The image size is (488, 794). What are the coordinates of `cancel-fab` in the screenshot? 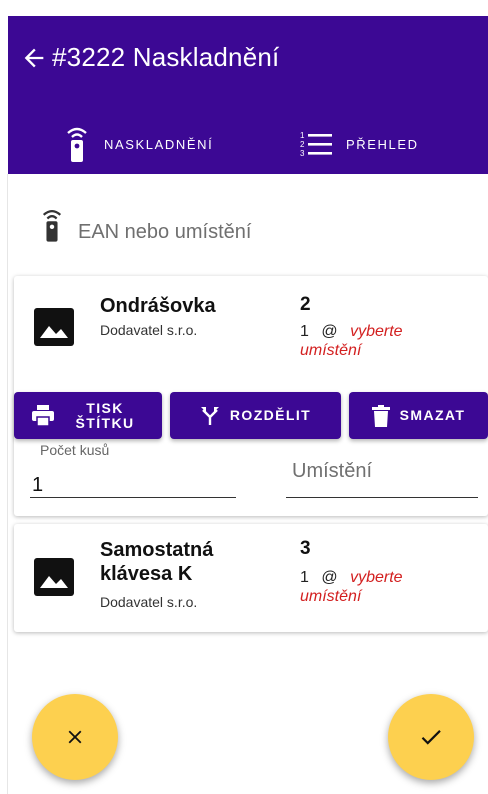 It's located at (75, 737).